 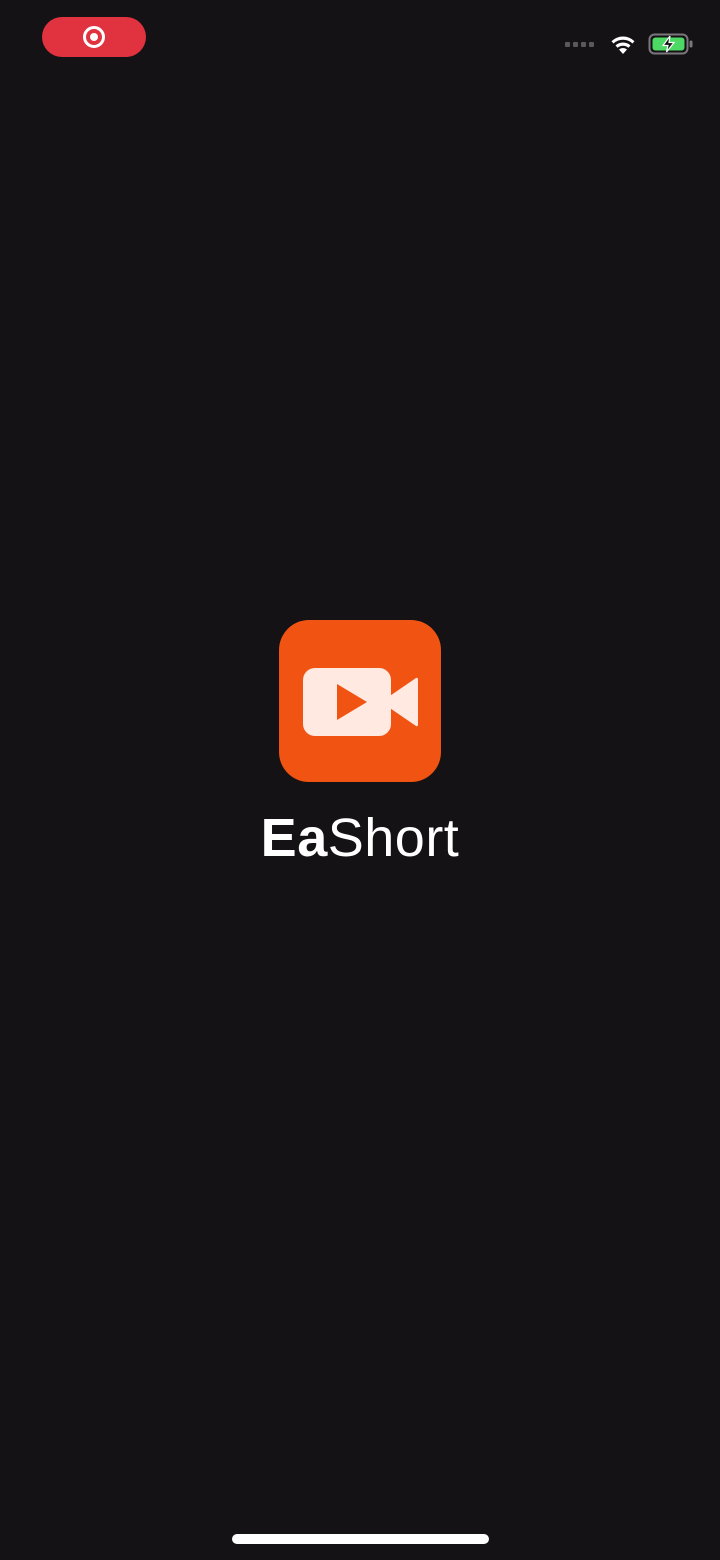 What do you see at coordinates (623, 44) in the screenshot?
I see `wifi-icon` at bounding box center [623, 44].